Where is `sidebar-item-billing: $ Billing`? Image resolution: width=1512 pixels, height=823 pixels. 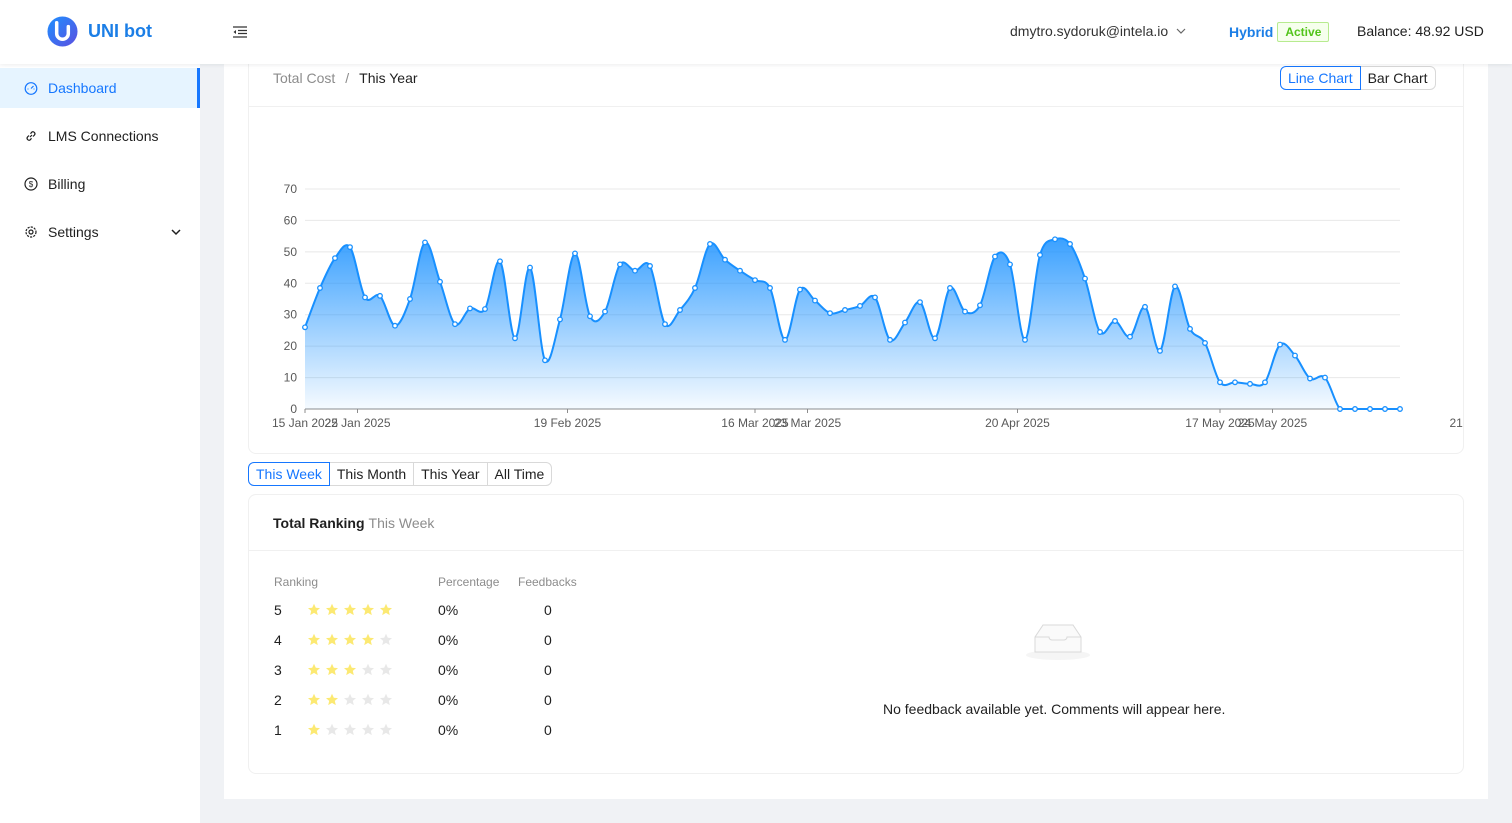
sidebar-item-billing: $ Billing is located at coordinates (100, 184).